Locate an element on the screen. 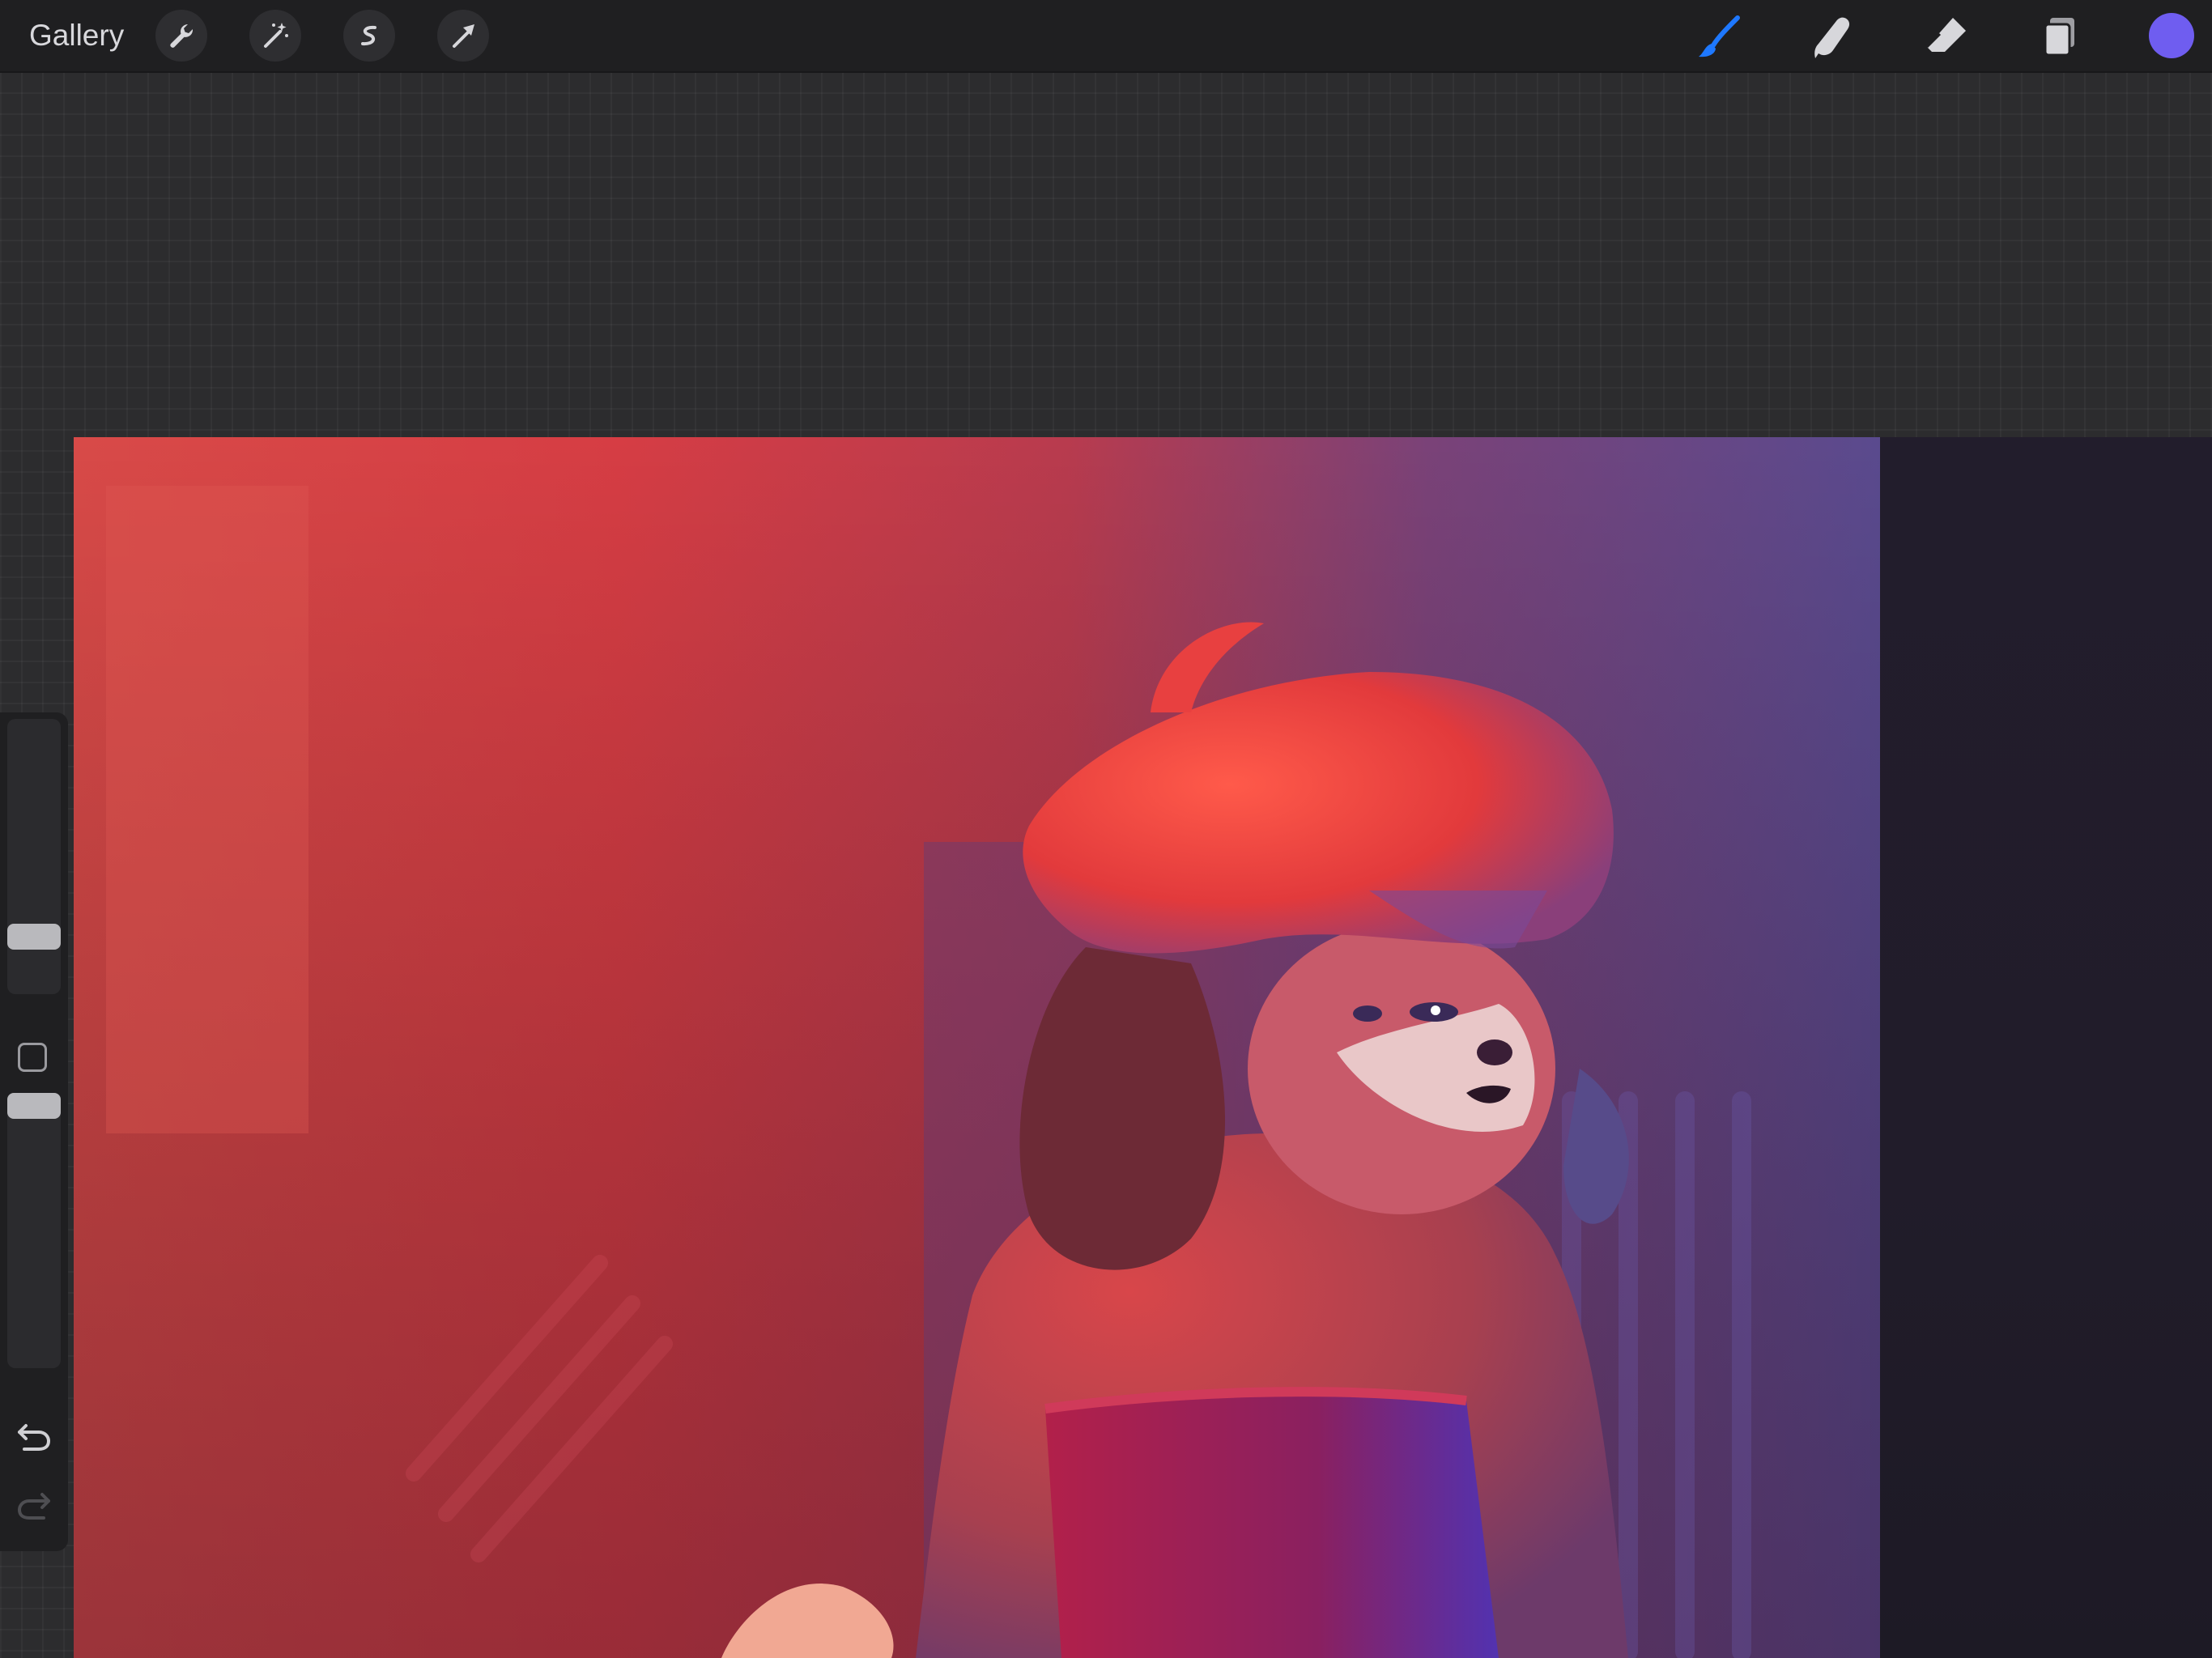 The width and height of the screenshot is (2212, 1658). smudge-finger-icon is located at coordinates (1832, 37).